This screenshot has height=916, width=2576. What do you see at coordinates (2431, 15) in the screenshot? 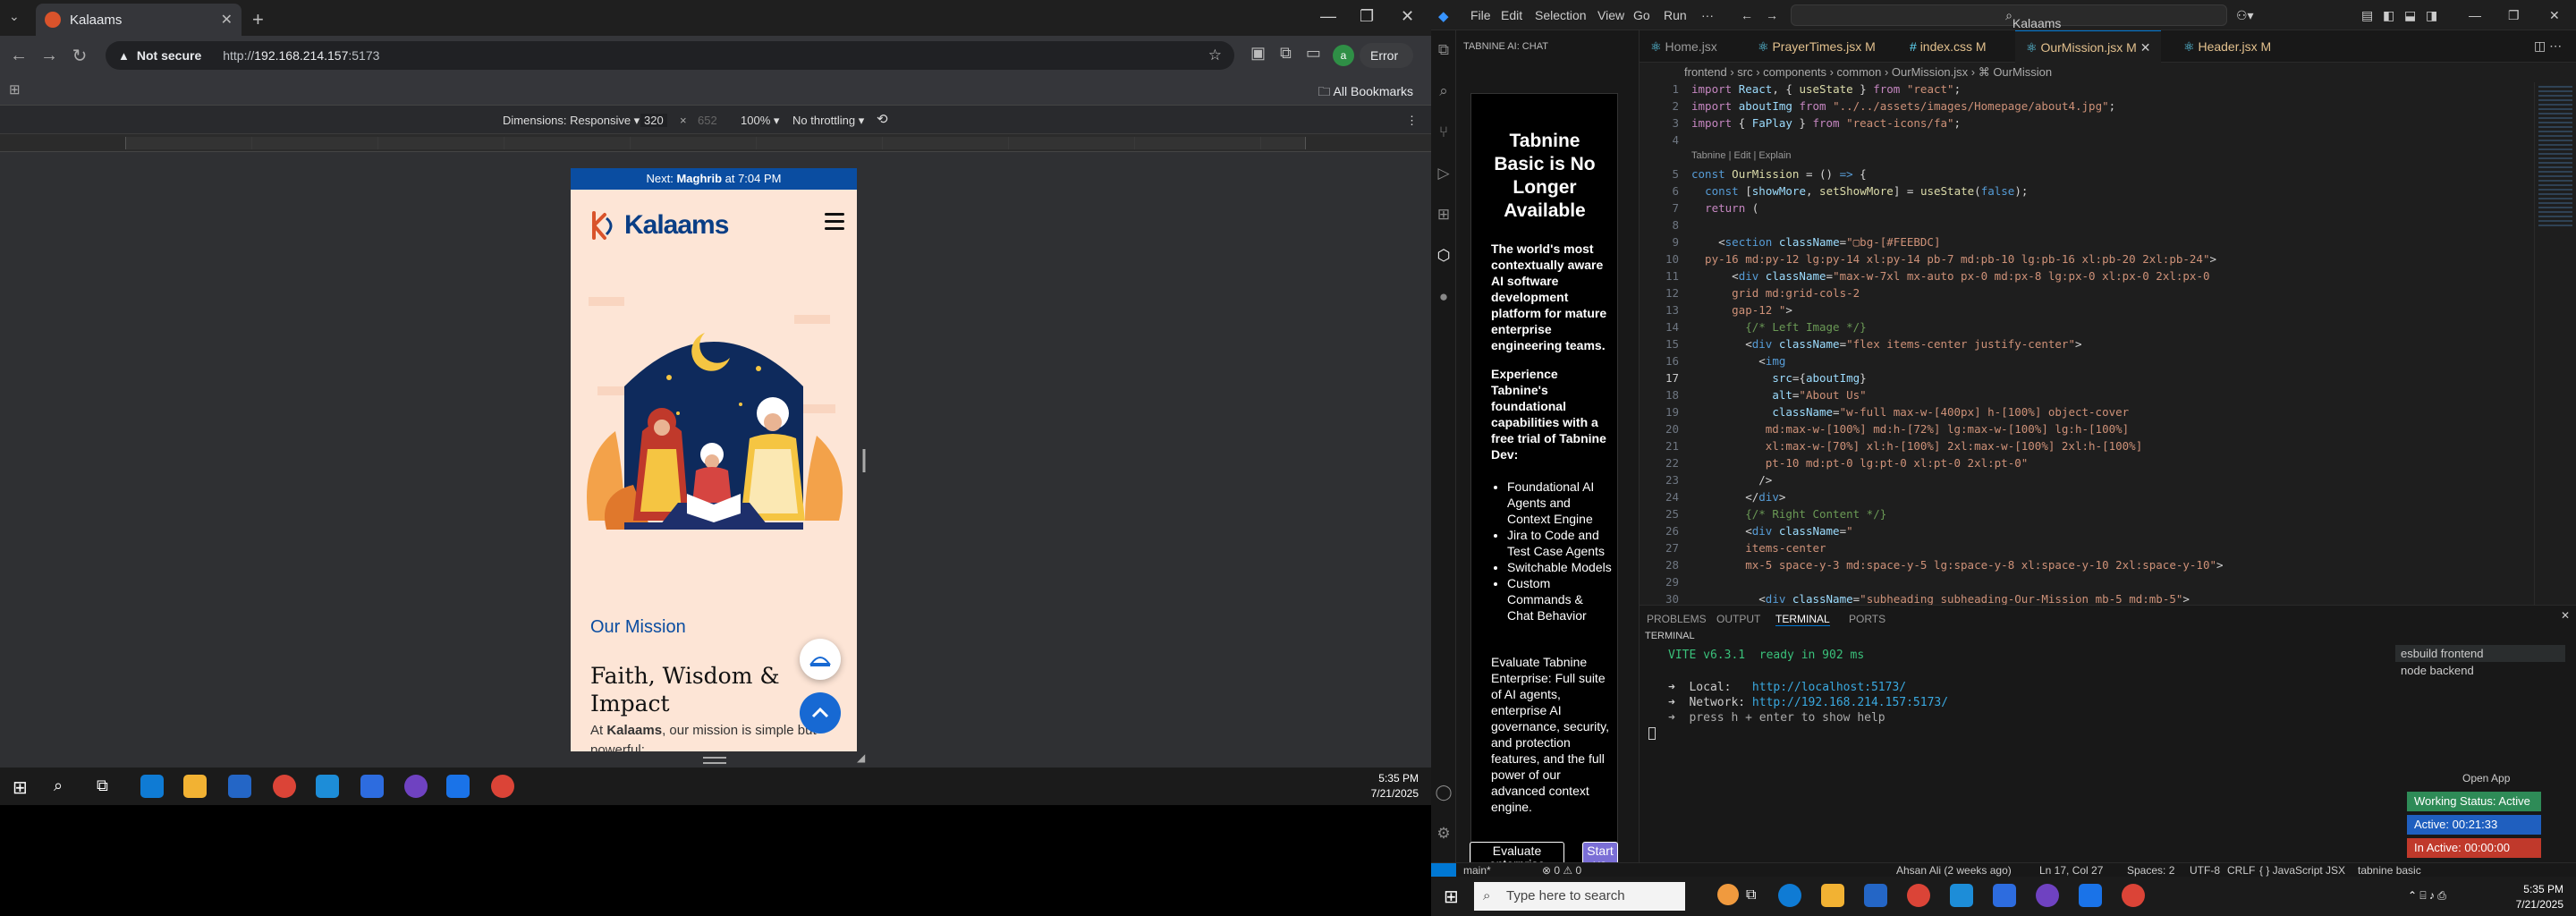
I see `toggle-secondary-icon: ◨` at bounding box center [2431, 15].